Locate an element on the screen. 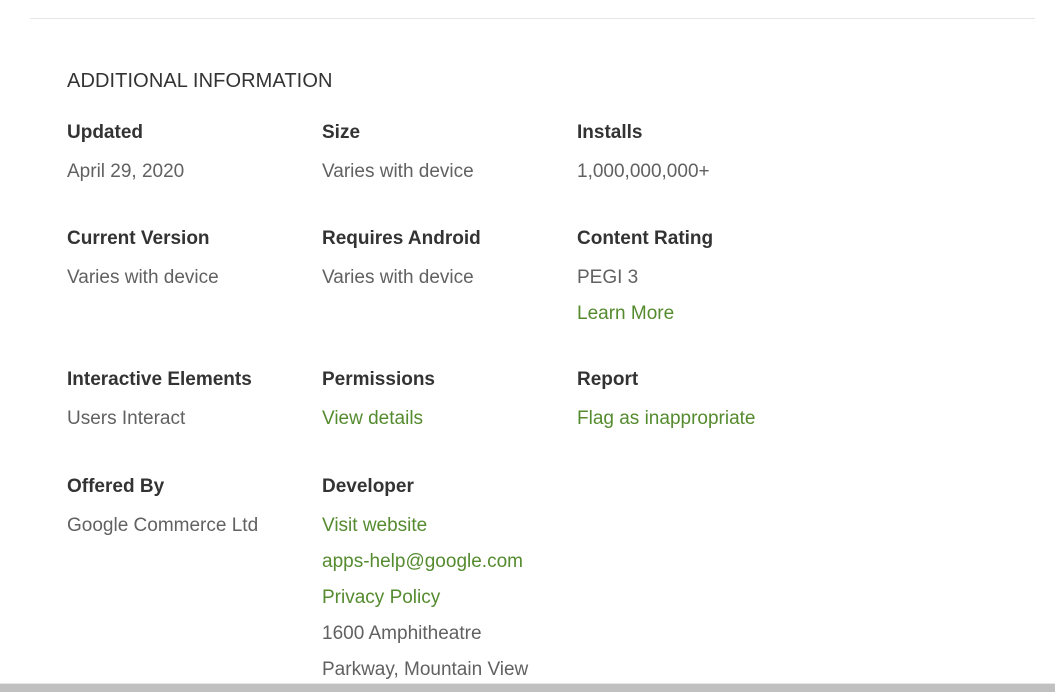  field-current-version: Current Version Varies with device is located at coordinates (192, 261).